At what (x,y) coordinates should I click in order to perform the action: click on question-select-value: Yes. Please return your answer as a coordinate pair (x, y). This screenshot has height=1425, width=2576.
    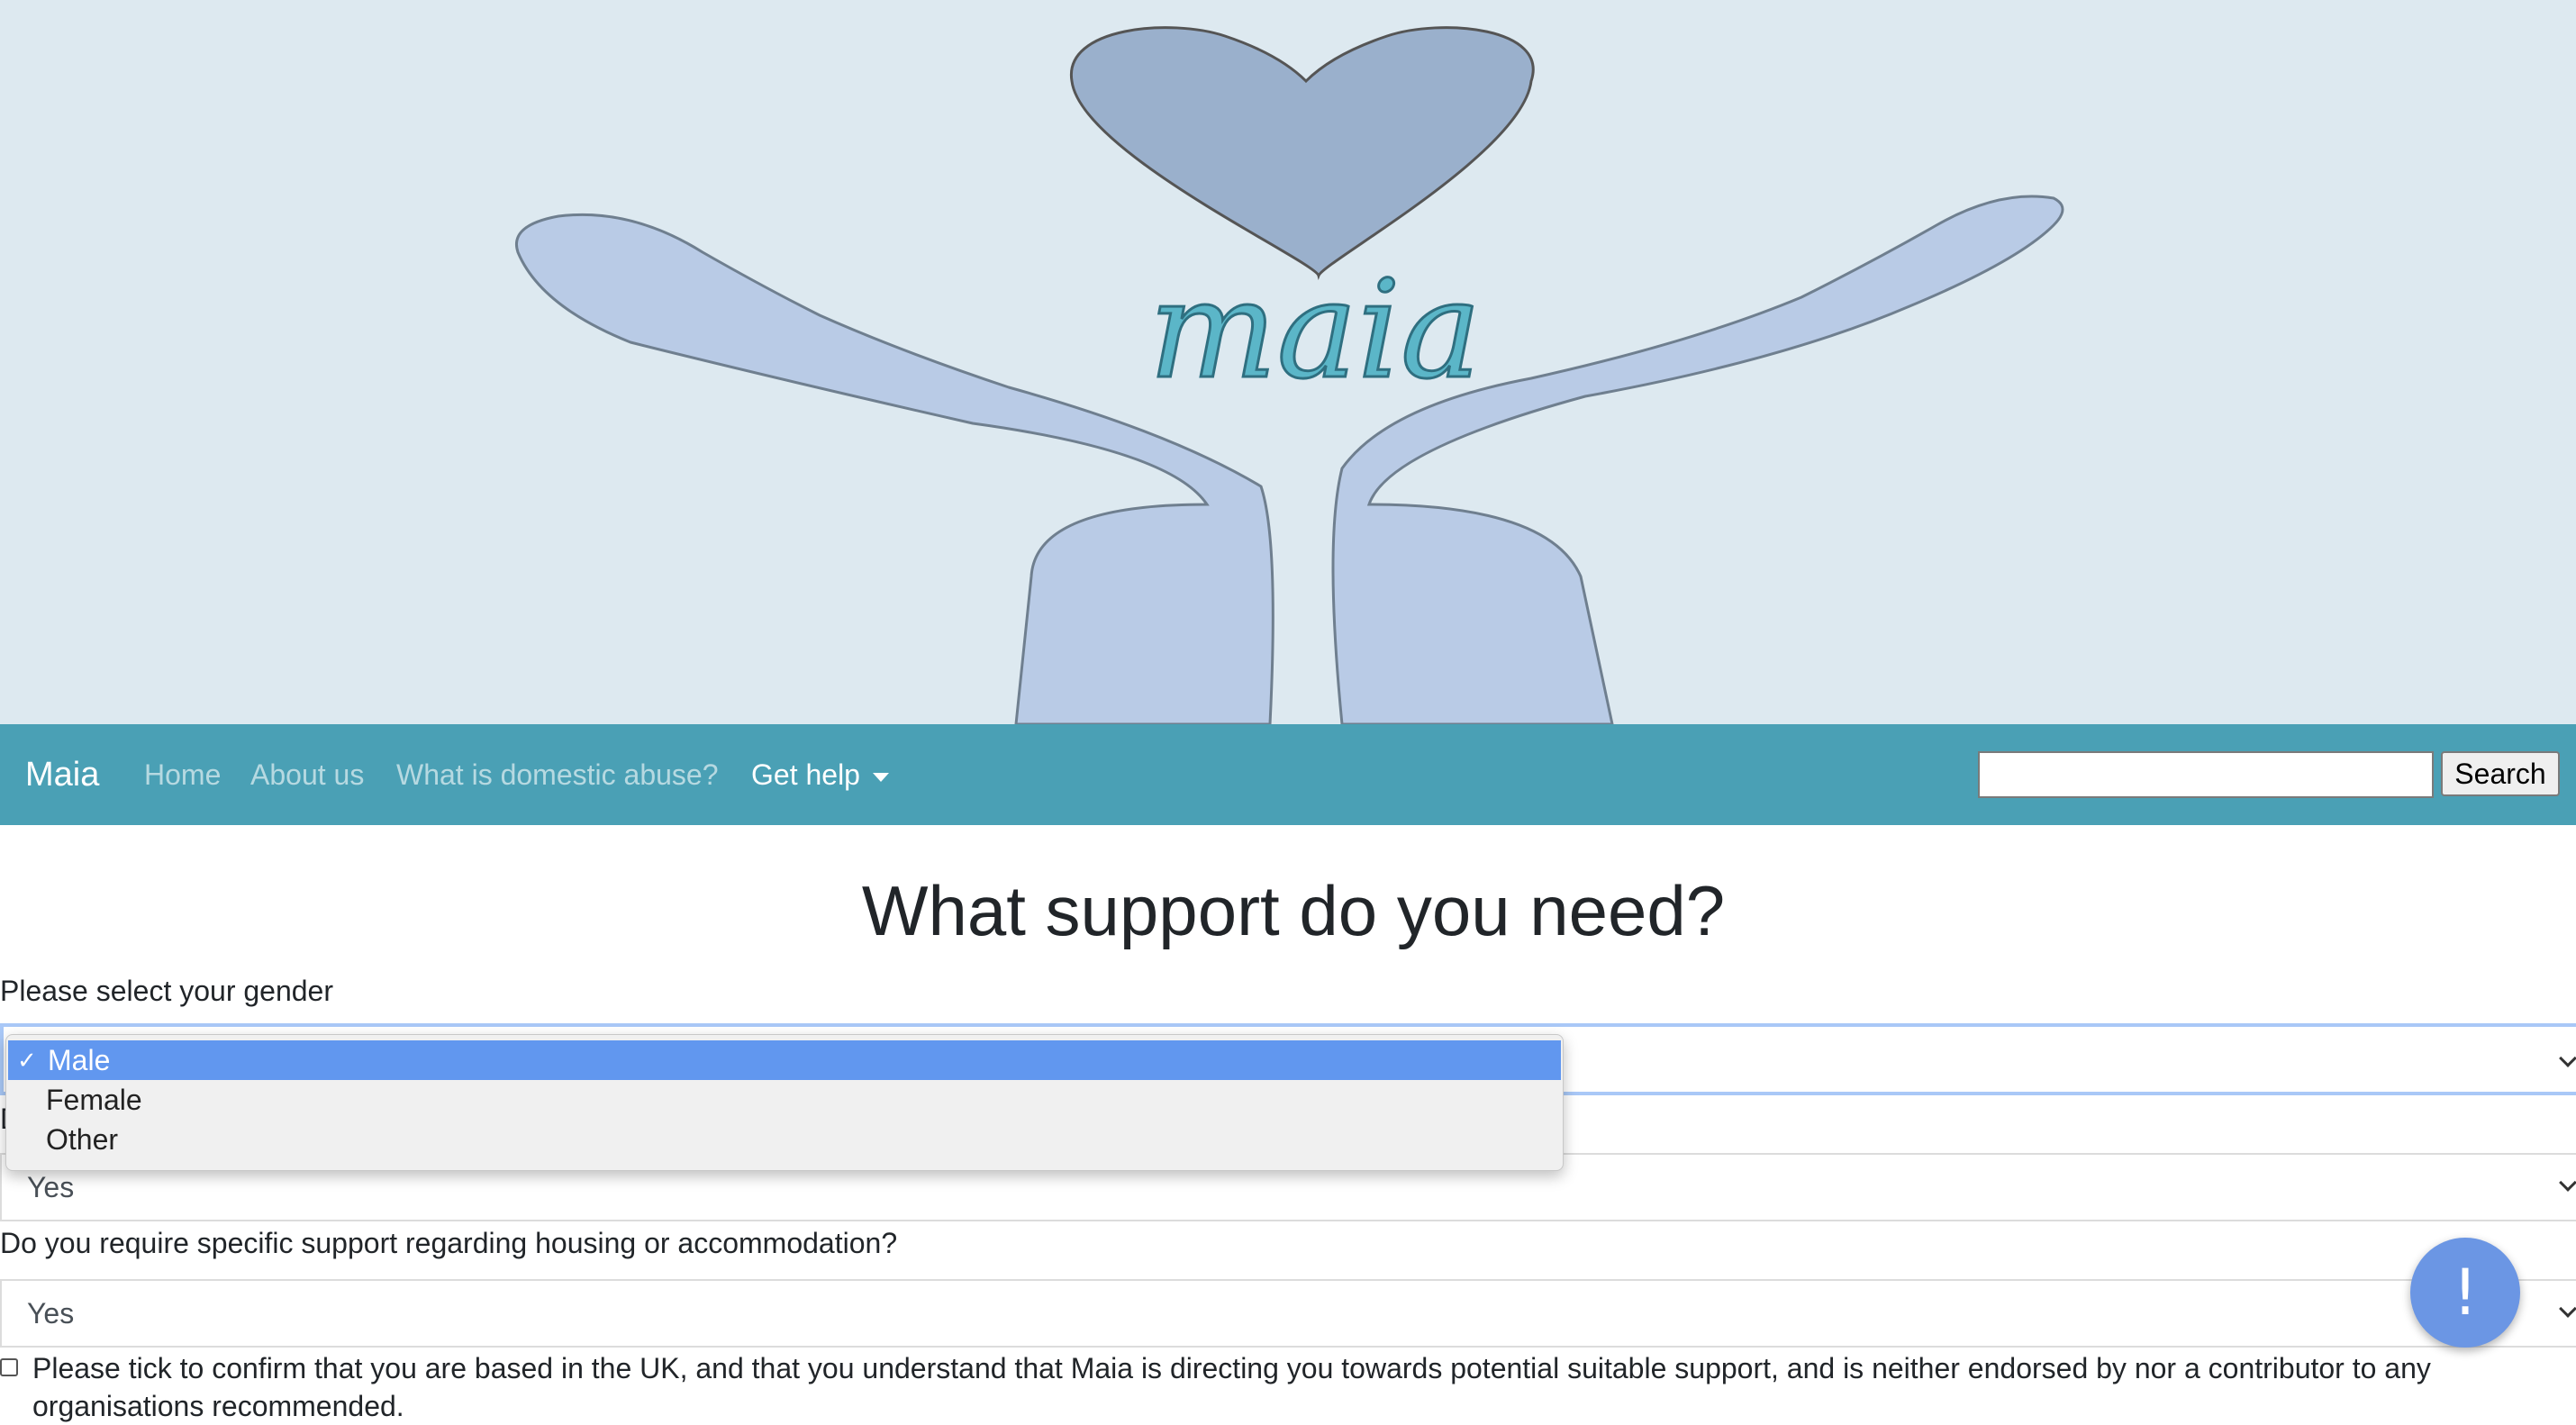
    Looking at the image, I should click on (51, 1187).